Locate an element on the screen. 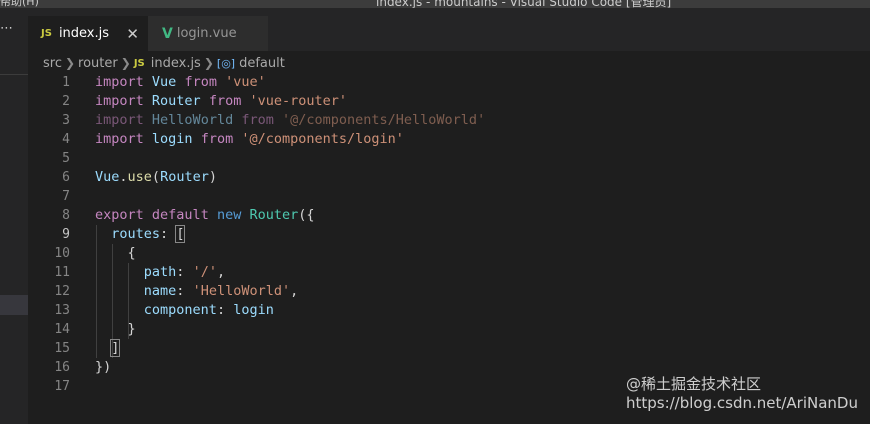 This screenshot has width=870, height=424. code-token: . is located at coordinates (123, 177).